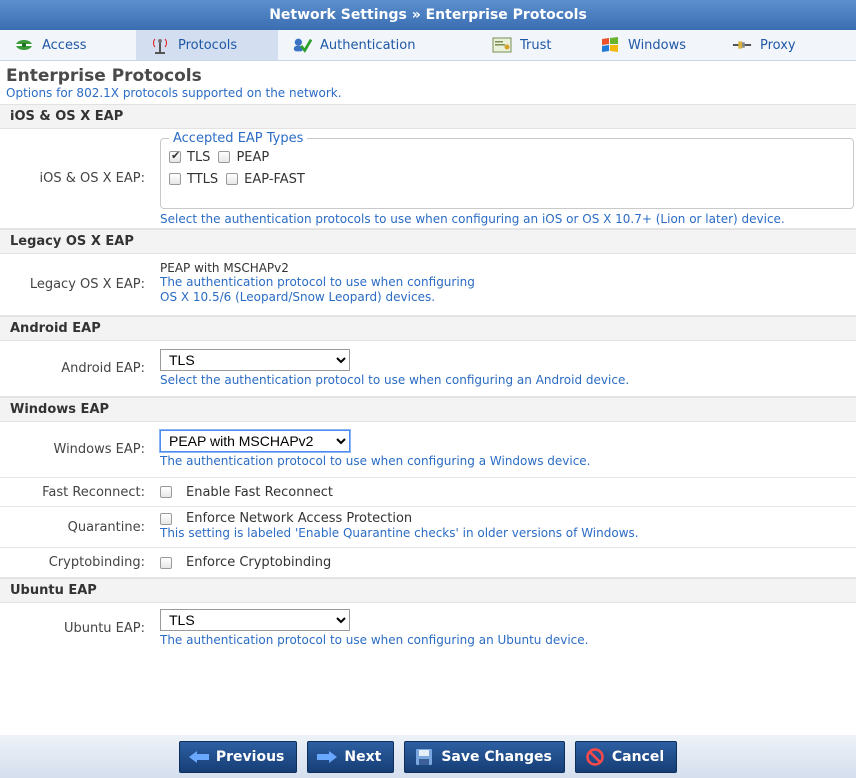  I want to click on ubuntu-eap-select: TLS, so click(255, 620).